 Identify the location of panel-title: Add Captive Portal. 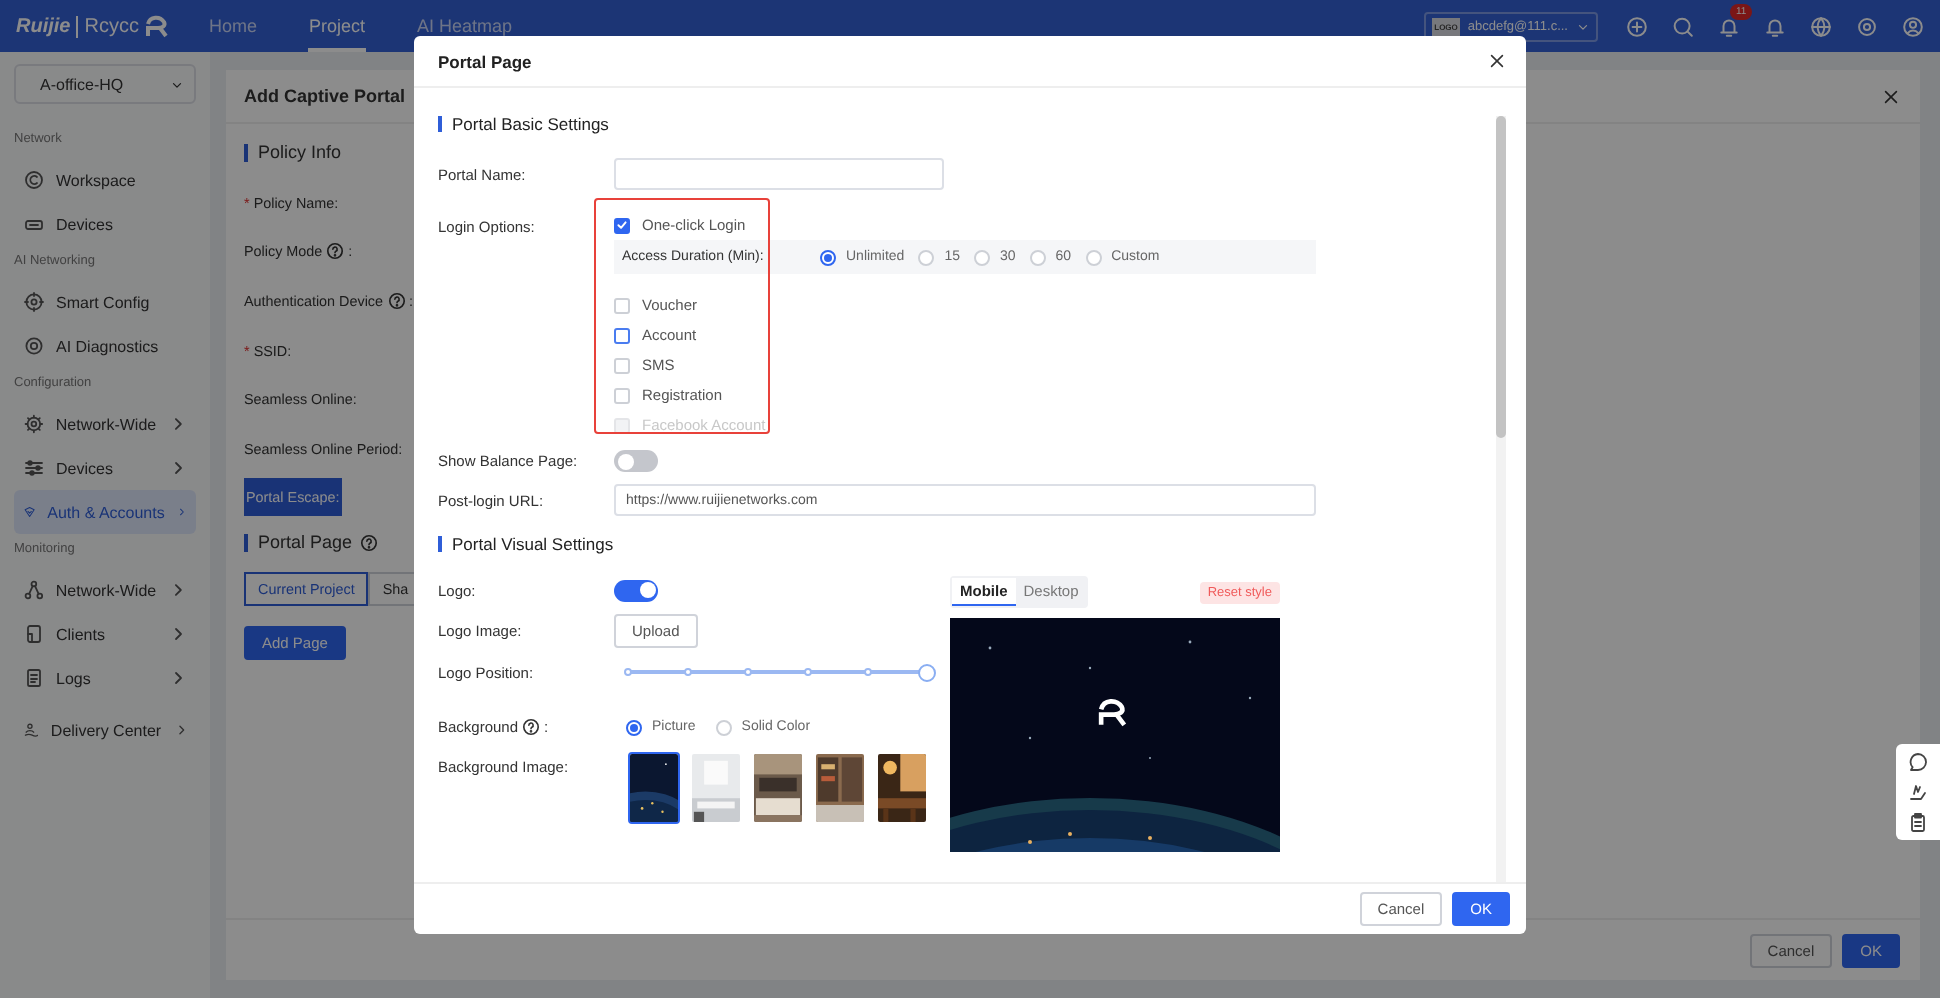
(325, 96).